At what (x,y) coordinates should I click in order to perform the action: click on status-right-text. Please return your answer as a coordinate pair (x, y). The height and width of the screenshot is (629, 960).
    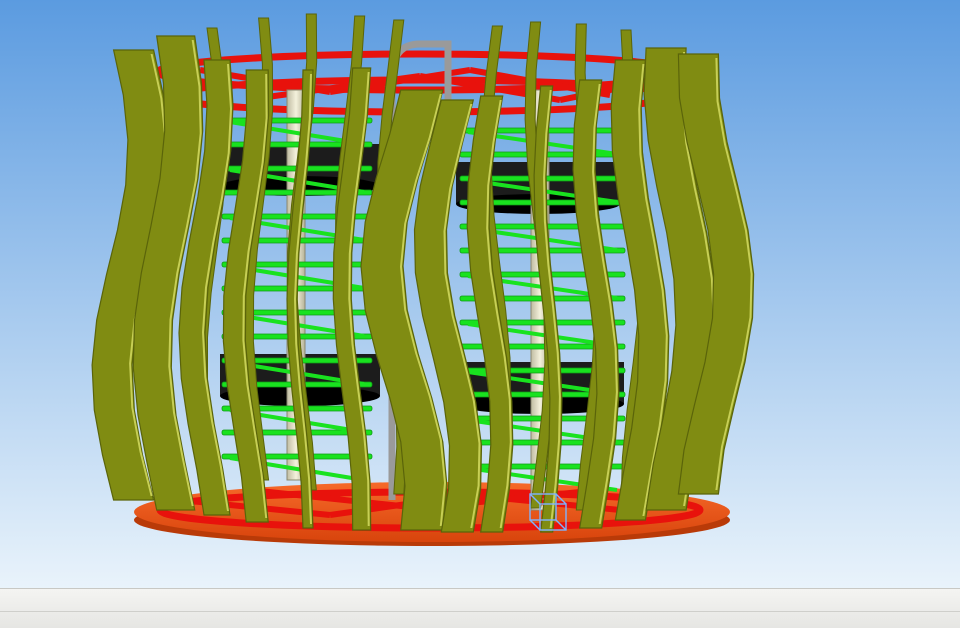
    Looking at the image, I should click on (950, 621).